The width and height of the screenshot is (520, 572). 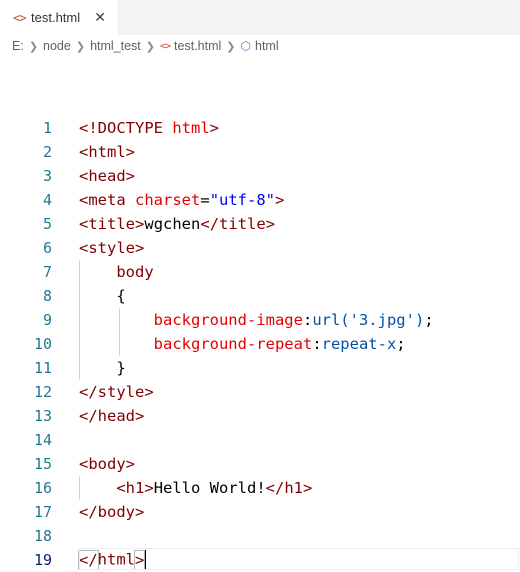 What do you see at coordinates (260, 512) in the screenshot?
I see `code-line: 17 </body>` at bounding box center [260, 512].